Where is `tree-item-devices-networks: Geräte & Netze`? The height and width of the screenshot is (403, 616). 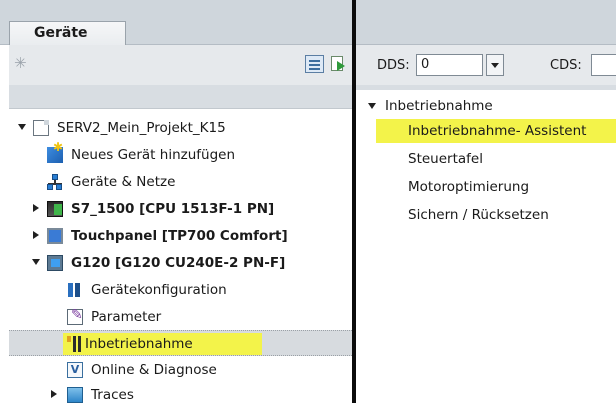 tree-item-devices-networks: Geräte & Netze is located at coordinates (180, 182).